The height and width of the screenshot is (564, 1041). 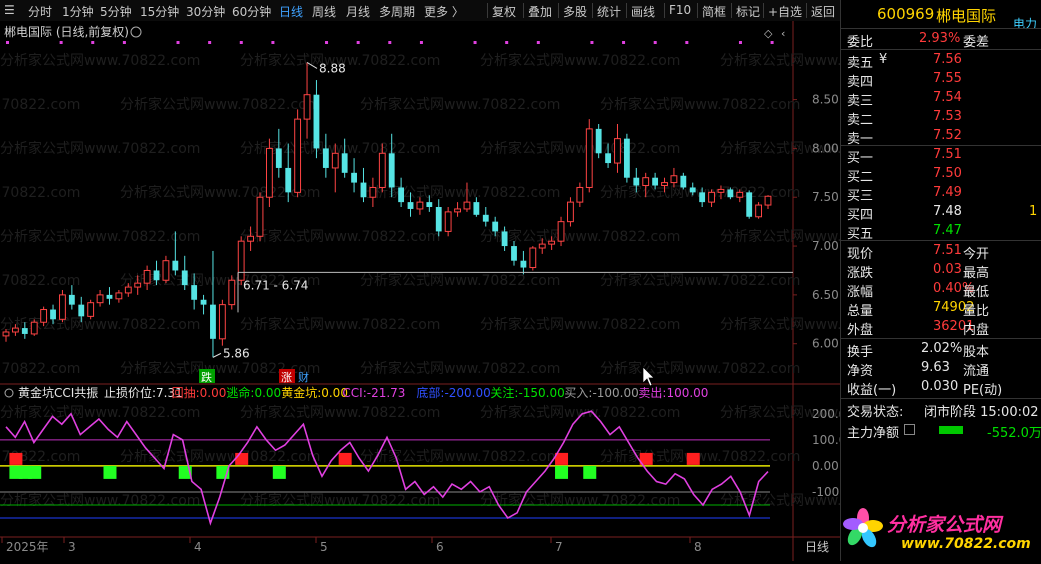 I want to click on toolbar-button-1: 叠加, so click(x=540, y=11).